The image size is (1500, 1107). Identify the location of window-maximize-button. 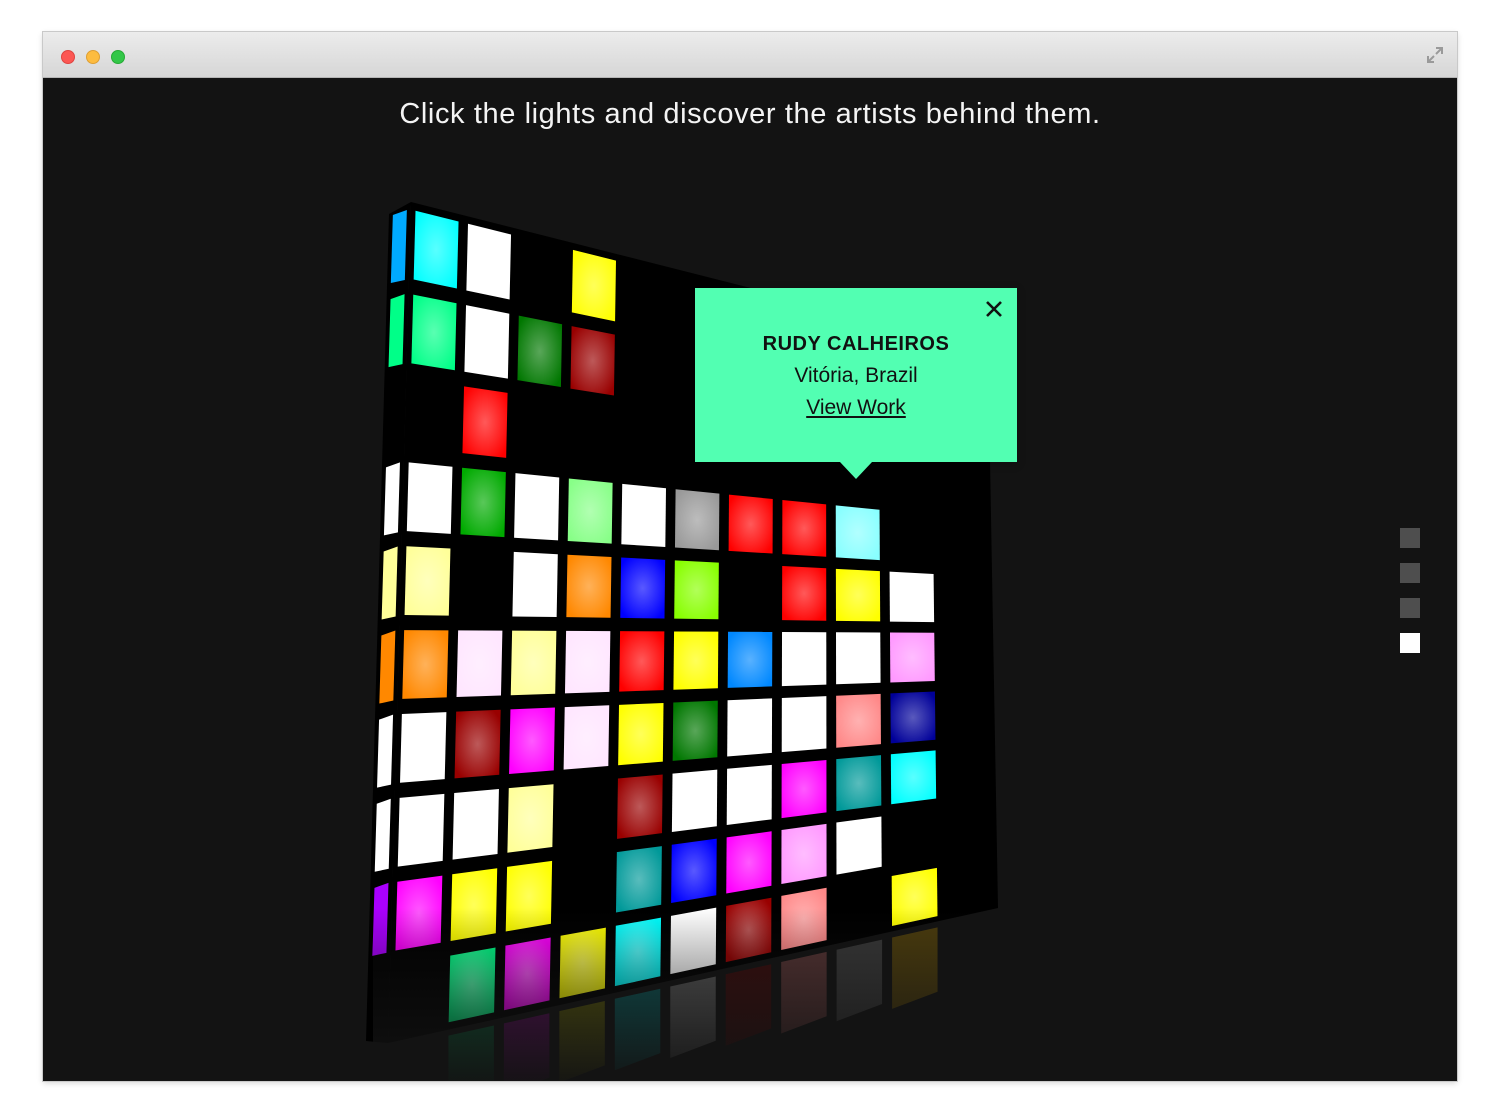
(118, 57).